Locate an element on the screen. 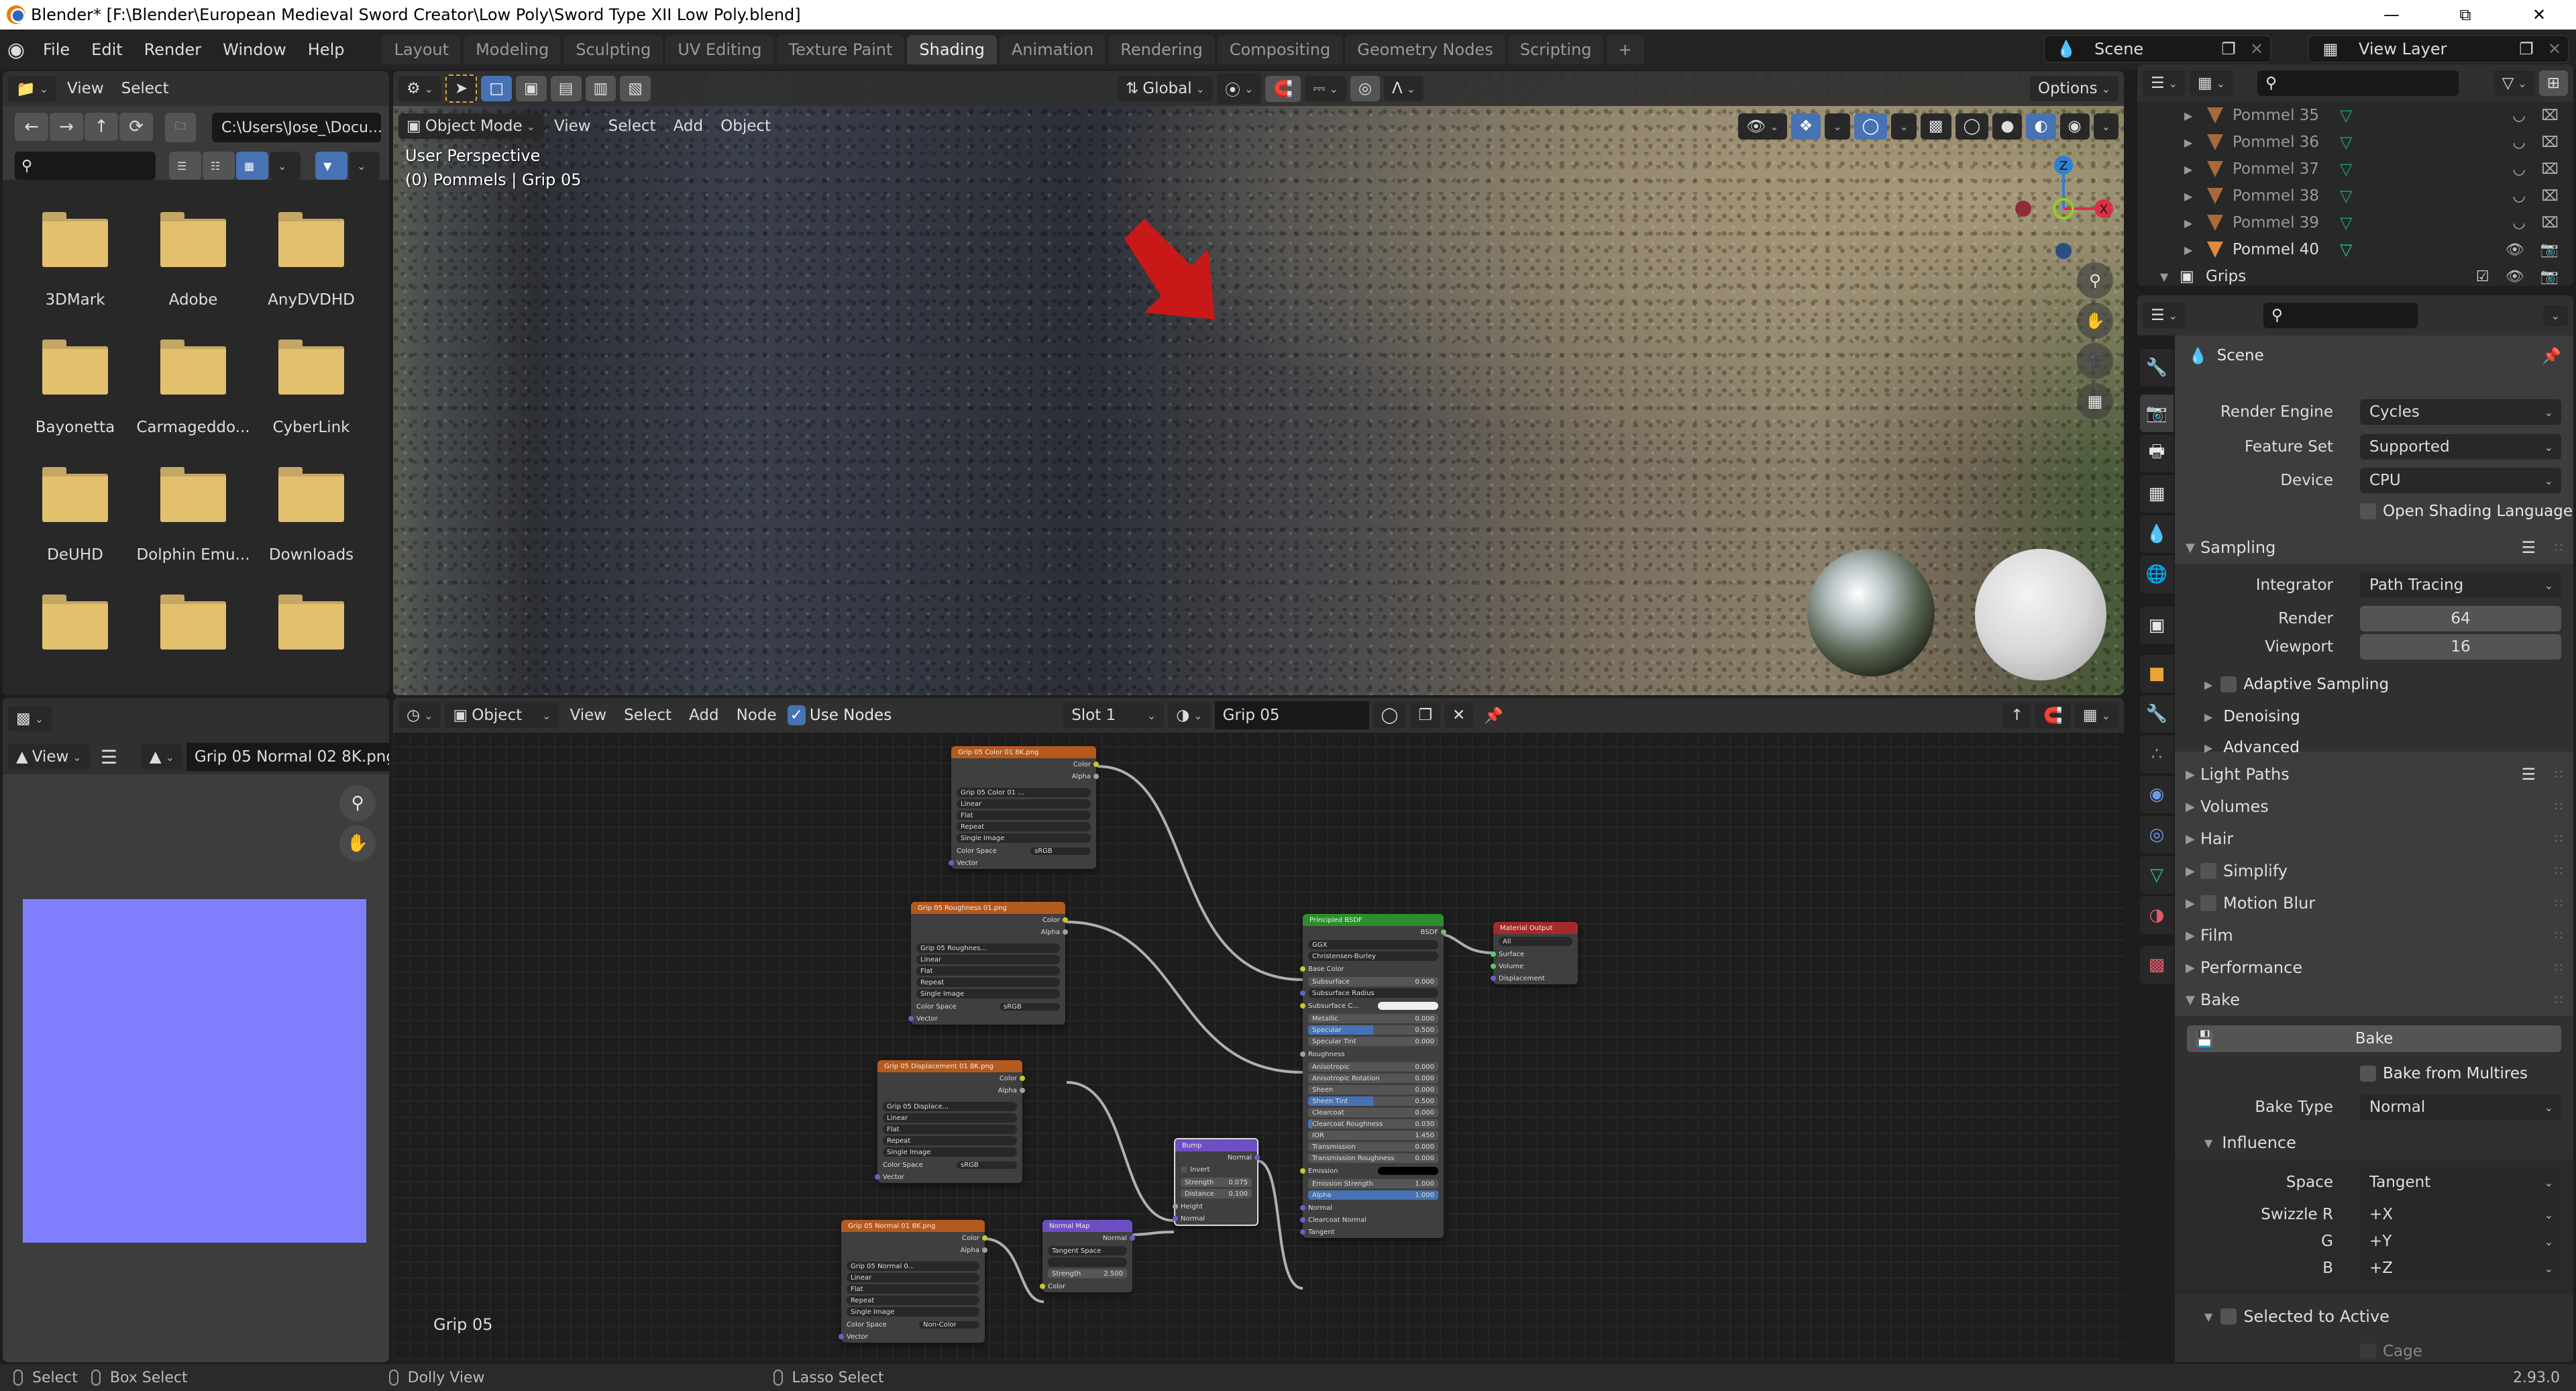 The image size is (2576, 1391). input-socket-subsurface-c is located at coordinates (1302, 1006).